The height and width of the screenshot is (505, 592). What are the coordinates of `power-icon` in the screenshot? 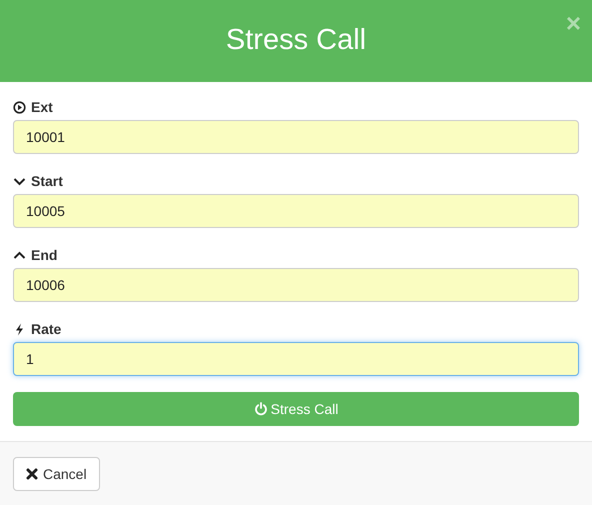 It's located at (261, 409).